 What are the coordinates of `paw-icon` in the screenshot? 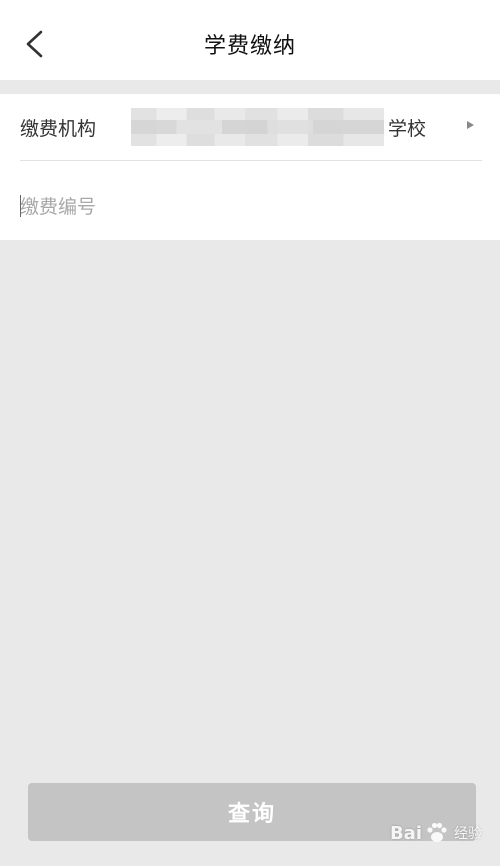 It's located at (437, 832).